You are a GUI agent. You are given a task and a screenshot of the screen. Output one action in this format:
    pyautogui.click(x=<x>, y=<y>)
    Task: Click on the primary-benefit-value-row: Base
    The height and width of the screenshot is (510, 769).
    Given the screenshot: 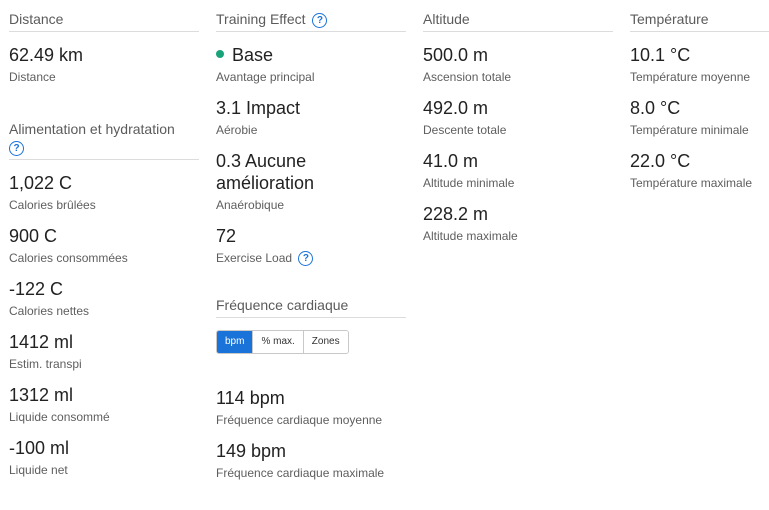 What is the action you would take?
    pyautogui.click(x=311, y=55)
    